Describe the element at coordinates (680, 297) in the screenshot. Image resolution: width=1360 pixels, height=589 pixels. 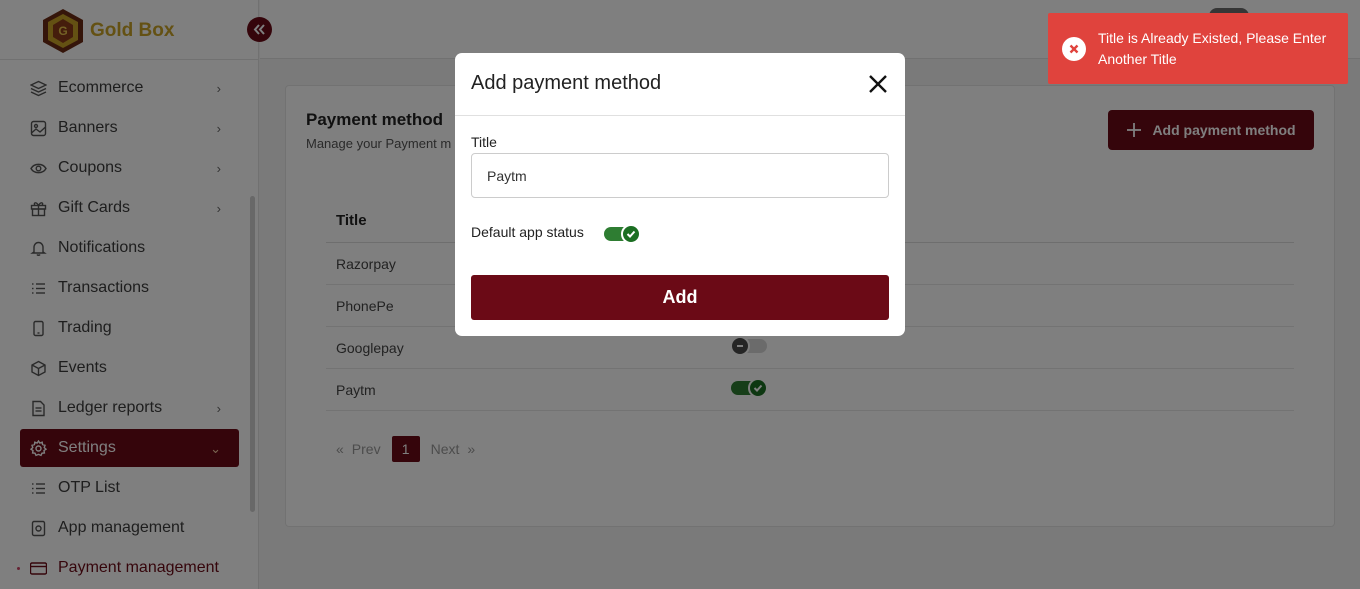
I see `add-submit-button: Add` at that location.